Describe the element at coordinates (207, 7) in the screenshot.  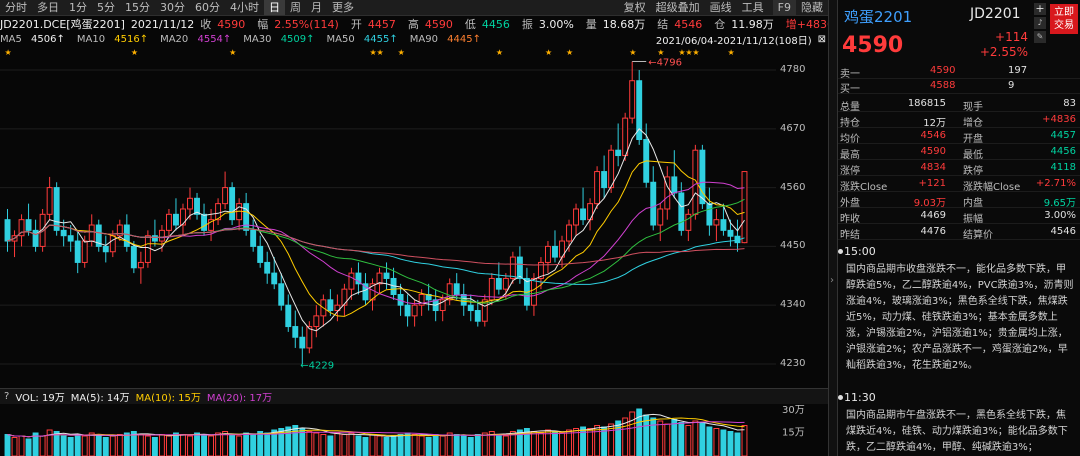
I see `period-tab-6: 60分` at that location.